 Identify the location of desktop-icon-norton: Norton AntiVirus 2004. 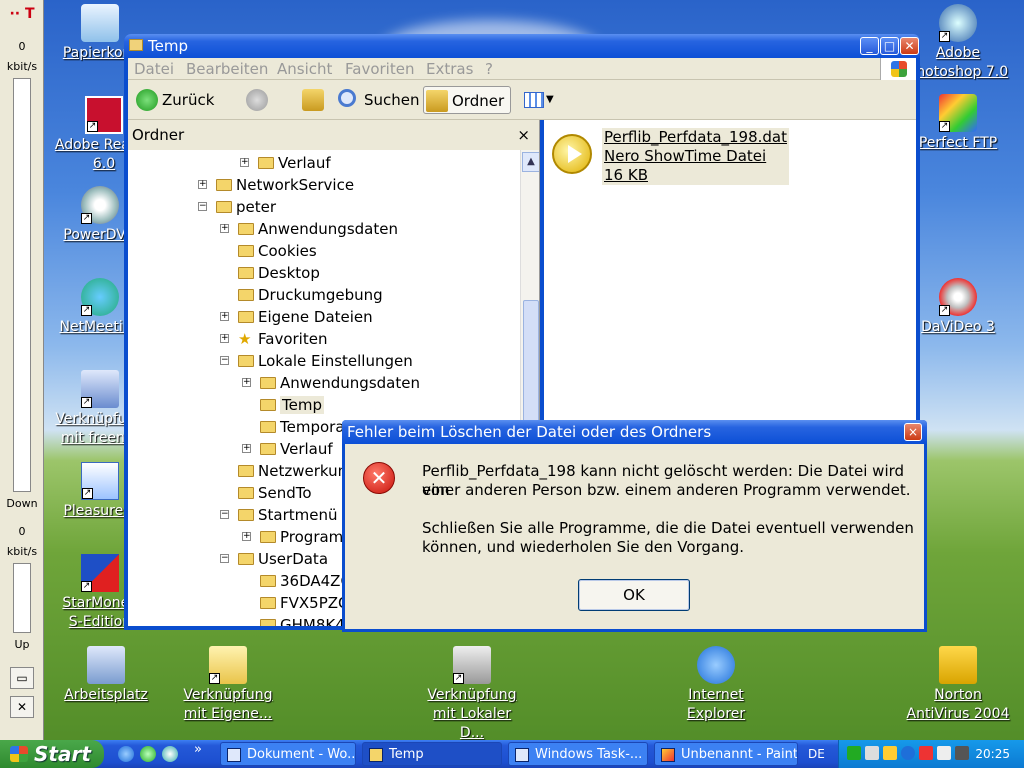
(958, 685).